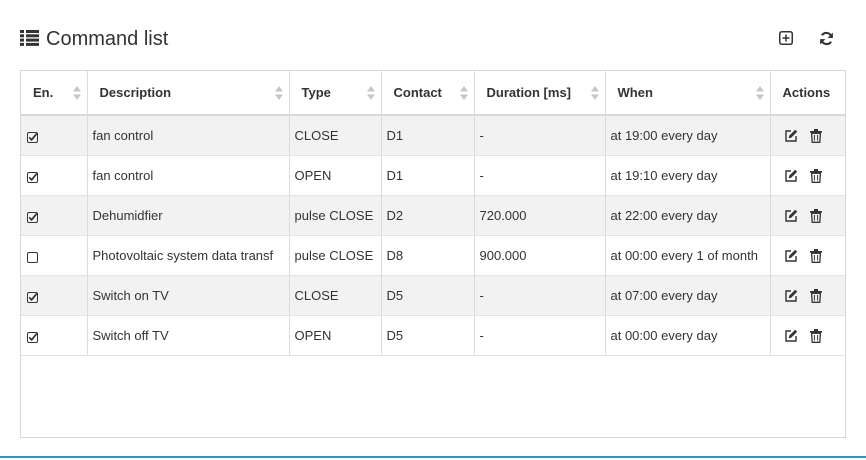 Image resolution: width=866 pixels, height=460 pixels. What do you see at coordinates (107, 39) in the screenshot?
I see `page-title: Command list` at bounding box center [107, 39].